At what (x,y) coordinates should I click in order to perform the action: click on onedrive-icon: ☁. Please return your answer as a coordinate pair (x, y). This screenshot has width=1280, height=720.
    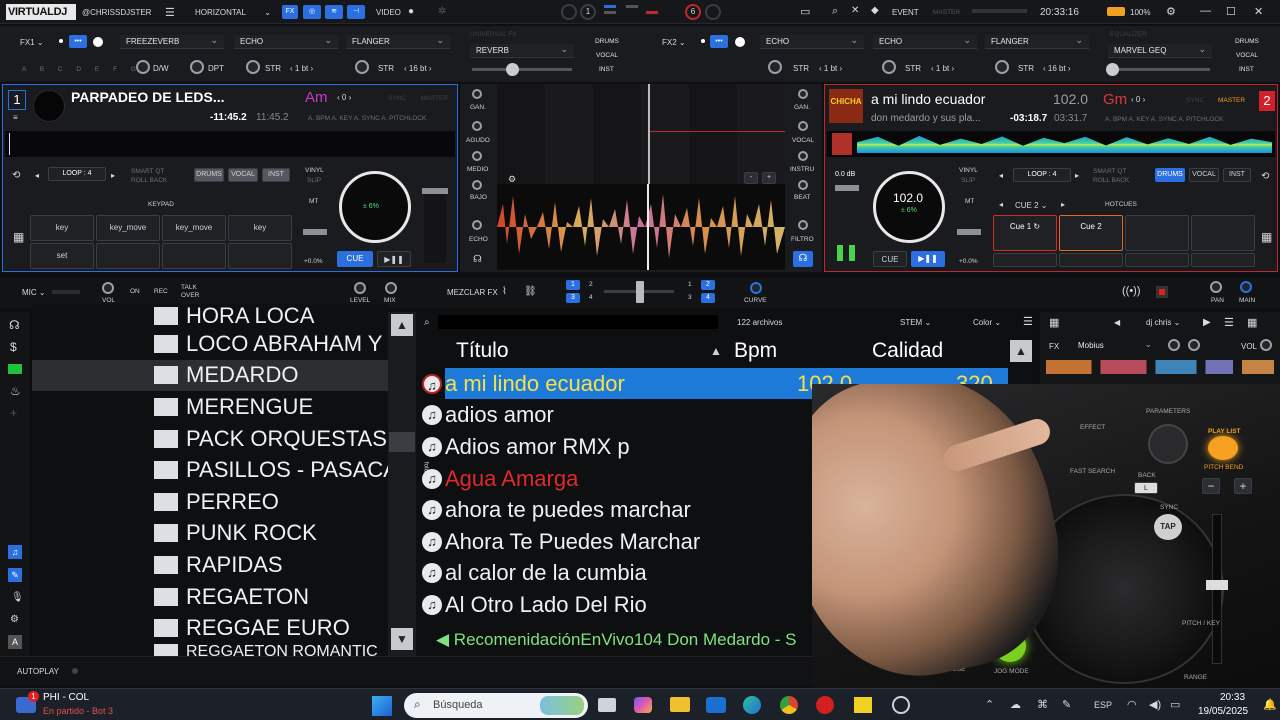
    Looking at the image, I should click on (1015, 704).